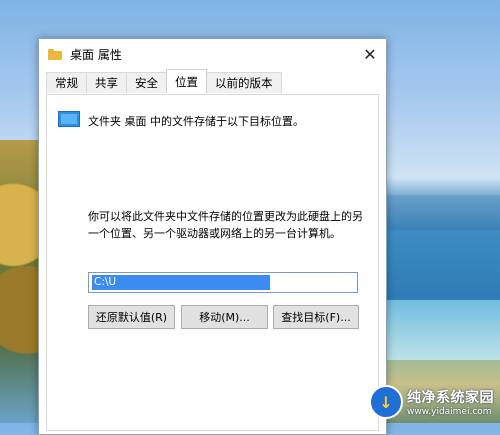 The image size is (500, 435). What do you see at coordinates (450, 398) in the screenshot?
I see `watermark-name: 纯净系统家园` at bounding box center [450, 398].